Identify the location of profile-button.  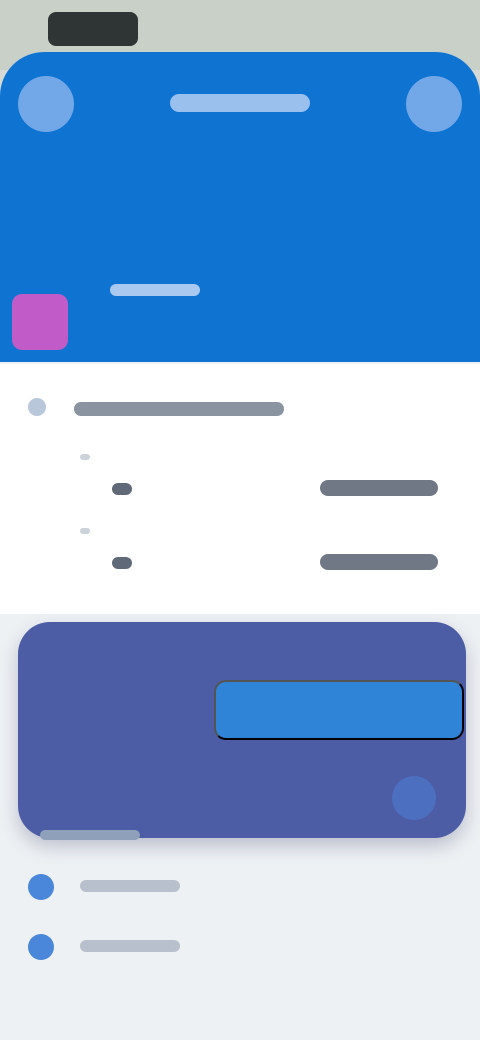
(434, 104).